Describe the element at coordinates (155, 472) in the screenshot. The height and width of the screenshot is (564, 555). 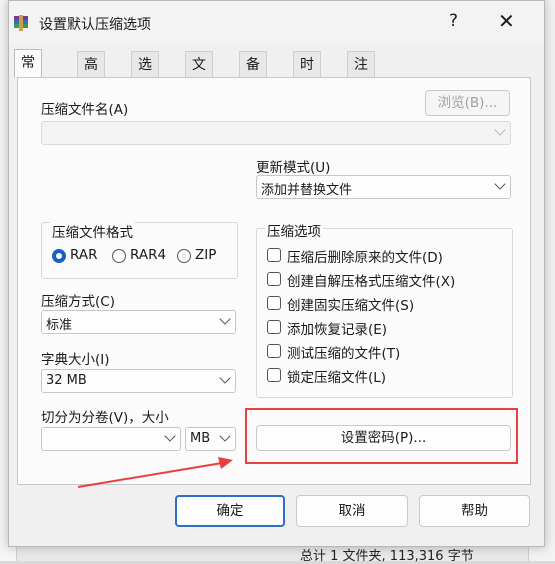
I see `annotation-arrow-icon` at that location.